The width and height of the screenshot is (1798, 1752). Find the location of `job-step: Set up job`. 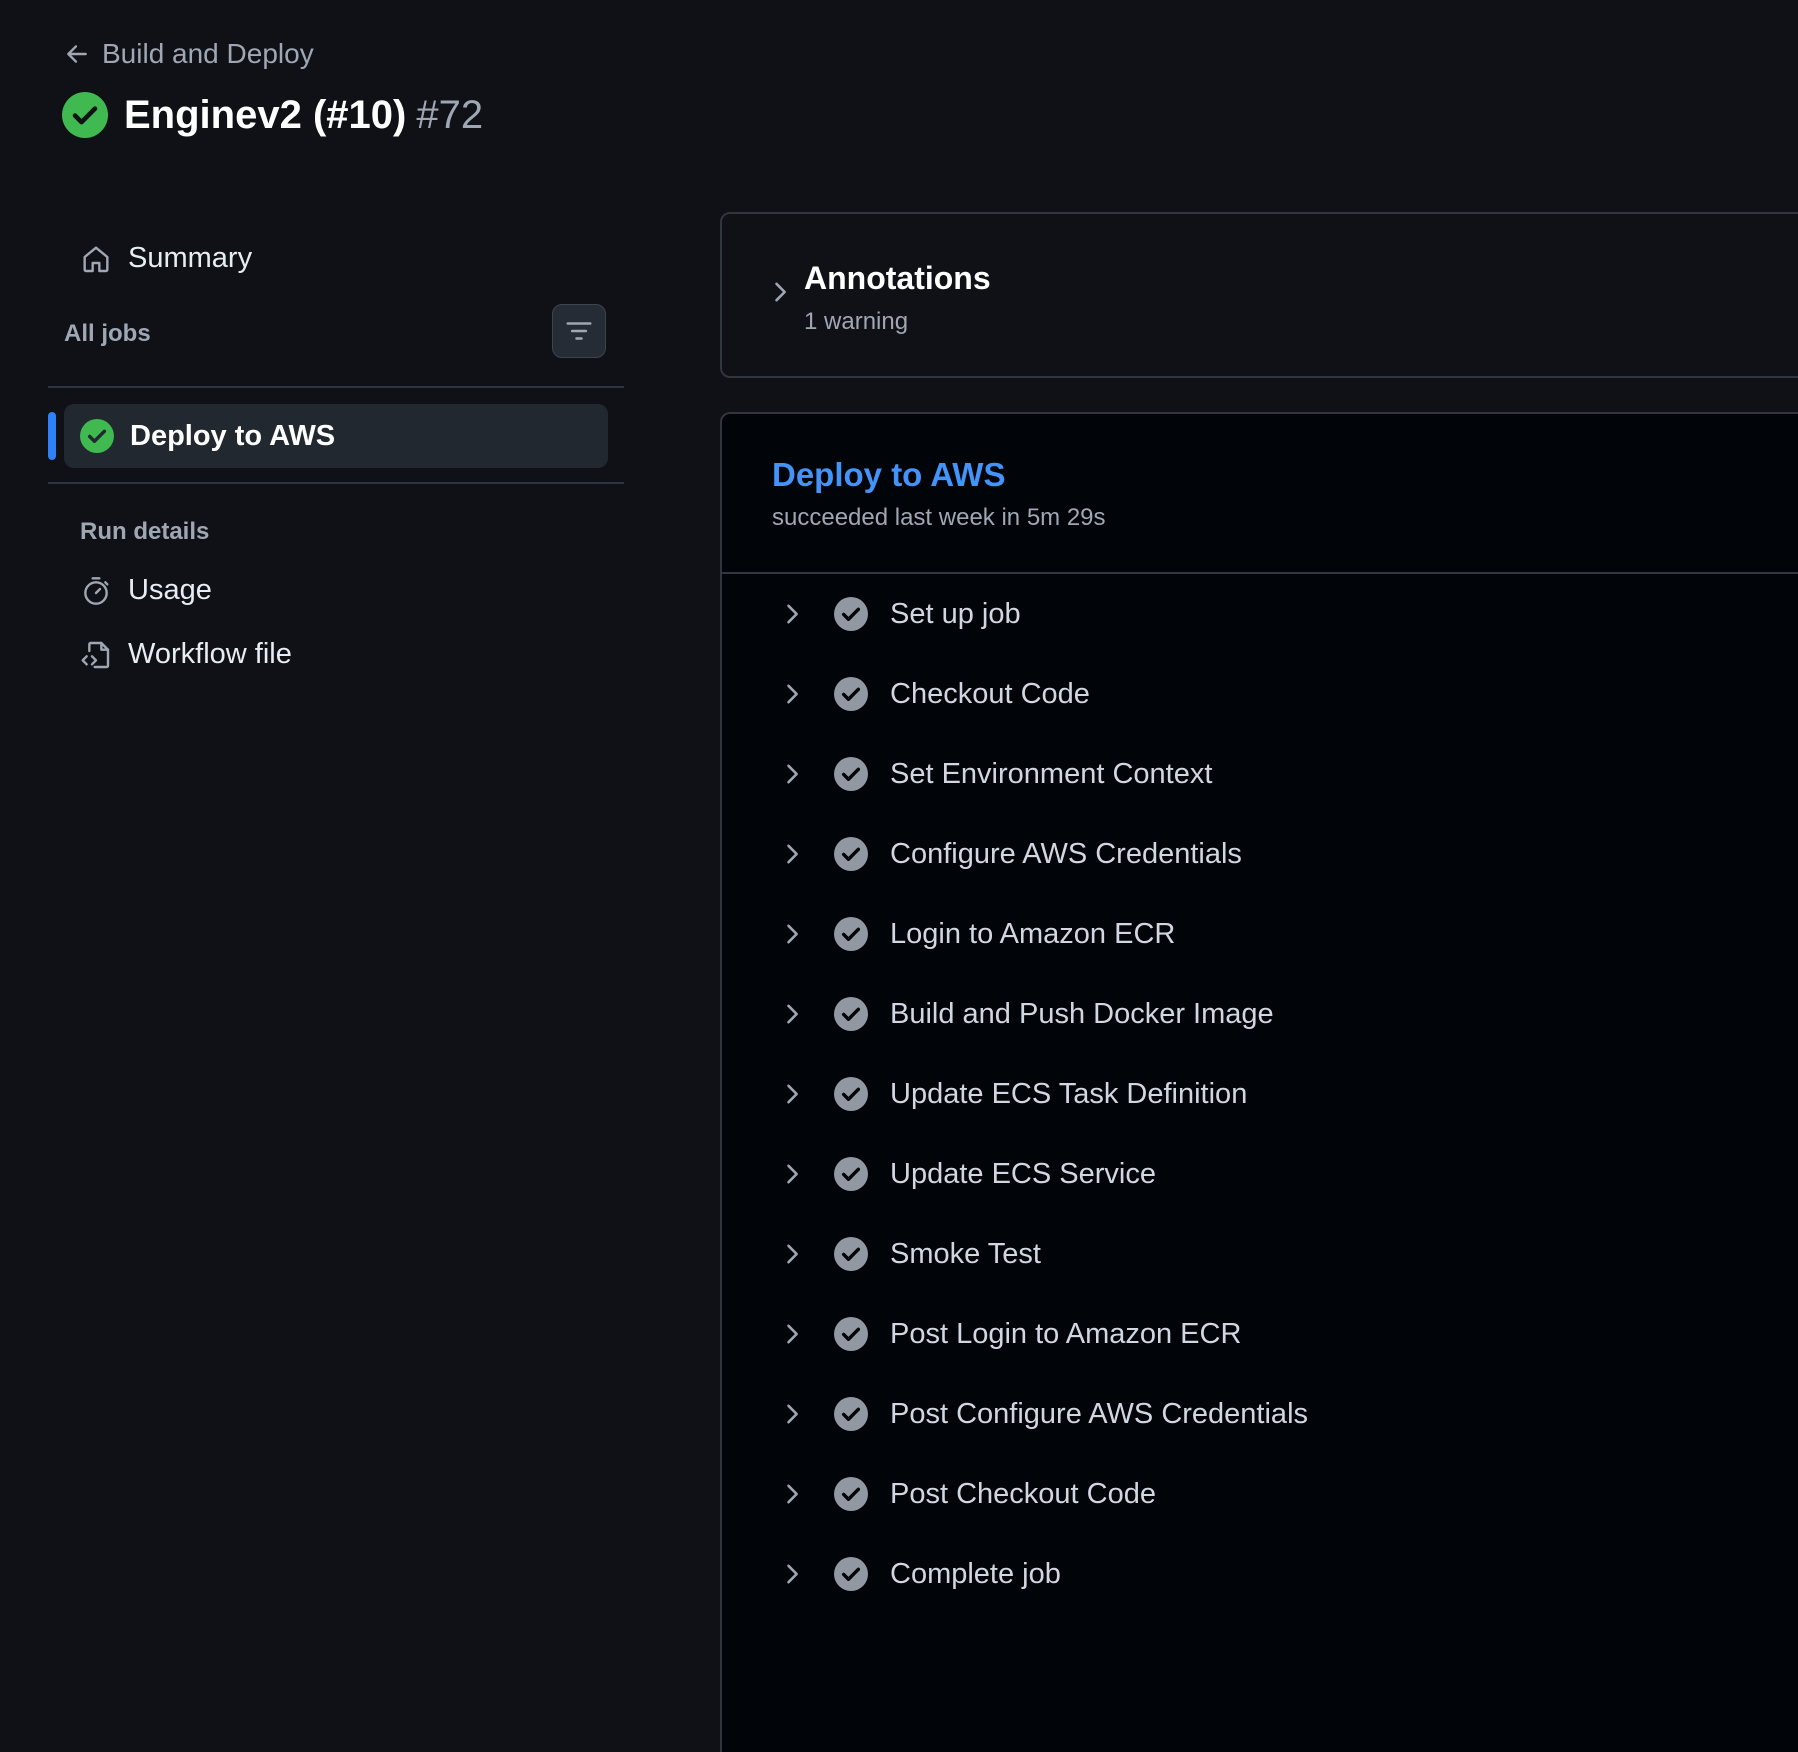

job-step: Set up job is located at coordinates (1260, 614).